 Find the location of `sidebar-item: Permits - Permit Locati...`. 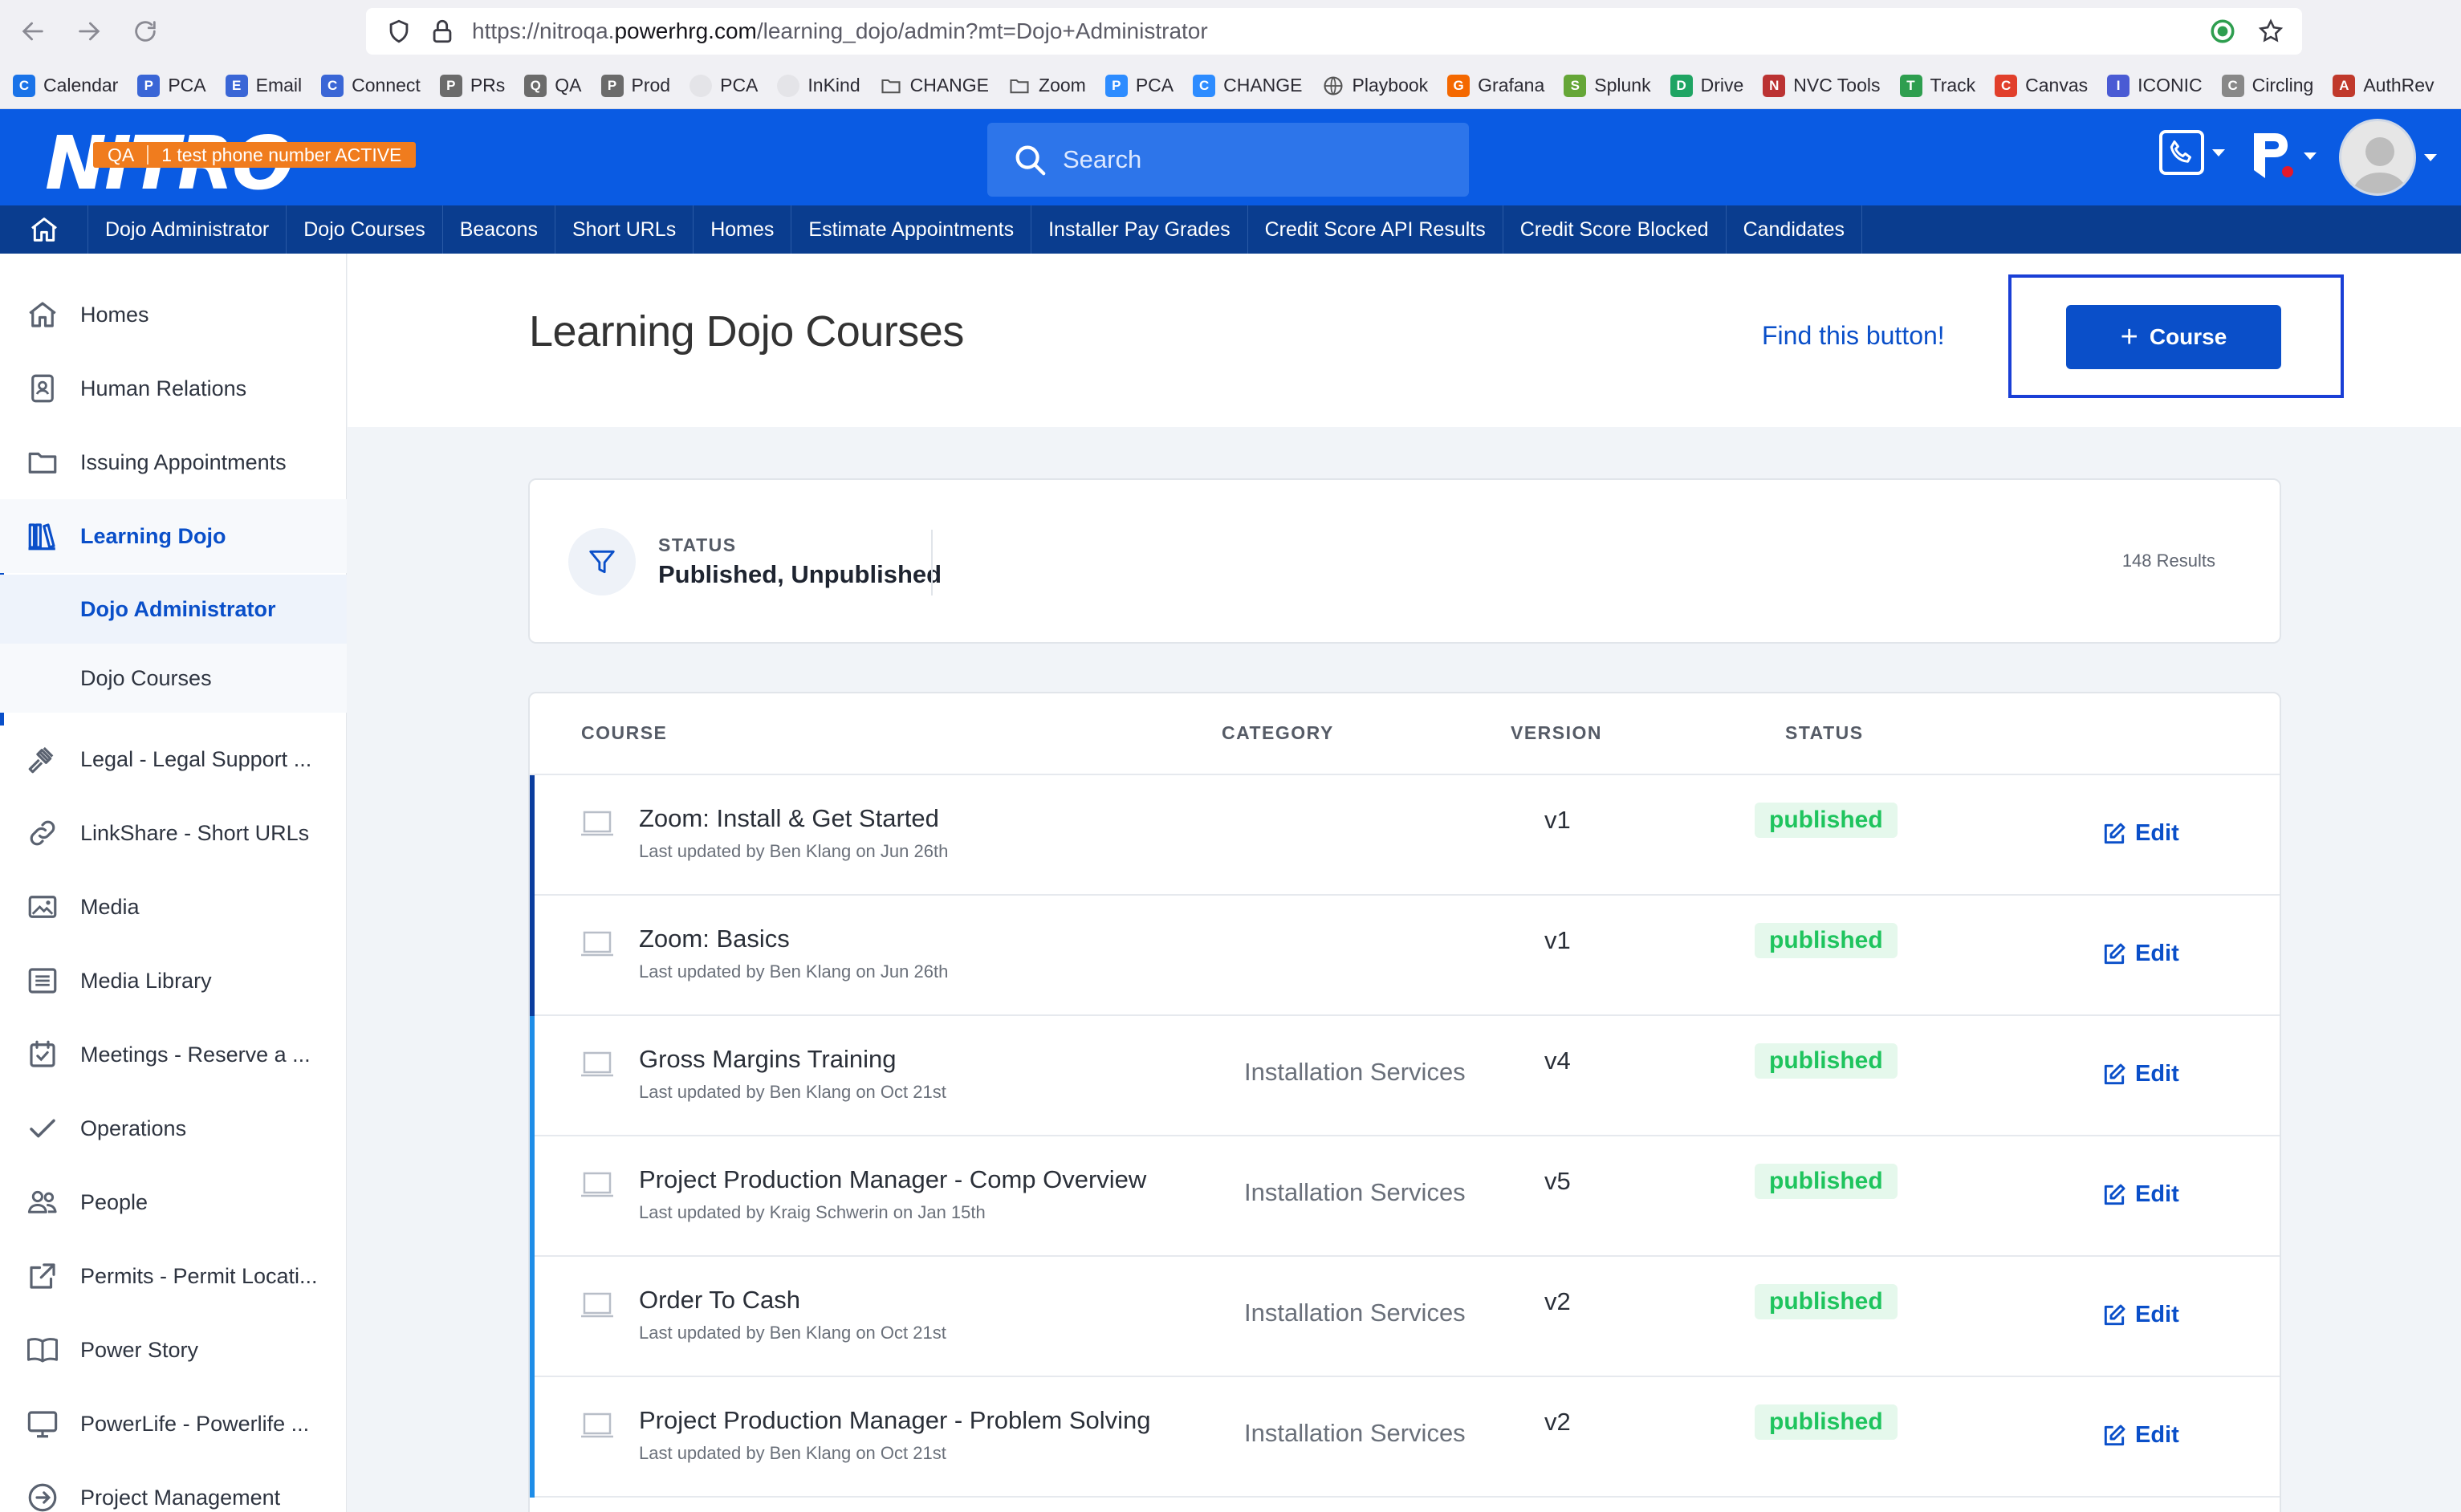

sidebar-item: Permits - Permit Locati... is located at coordinates (173, 1276).